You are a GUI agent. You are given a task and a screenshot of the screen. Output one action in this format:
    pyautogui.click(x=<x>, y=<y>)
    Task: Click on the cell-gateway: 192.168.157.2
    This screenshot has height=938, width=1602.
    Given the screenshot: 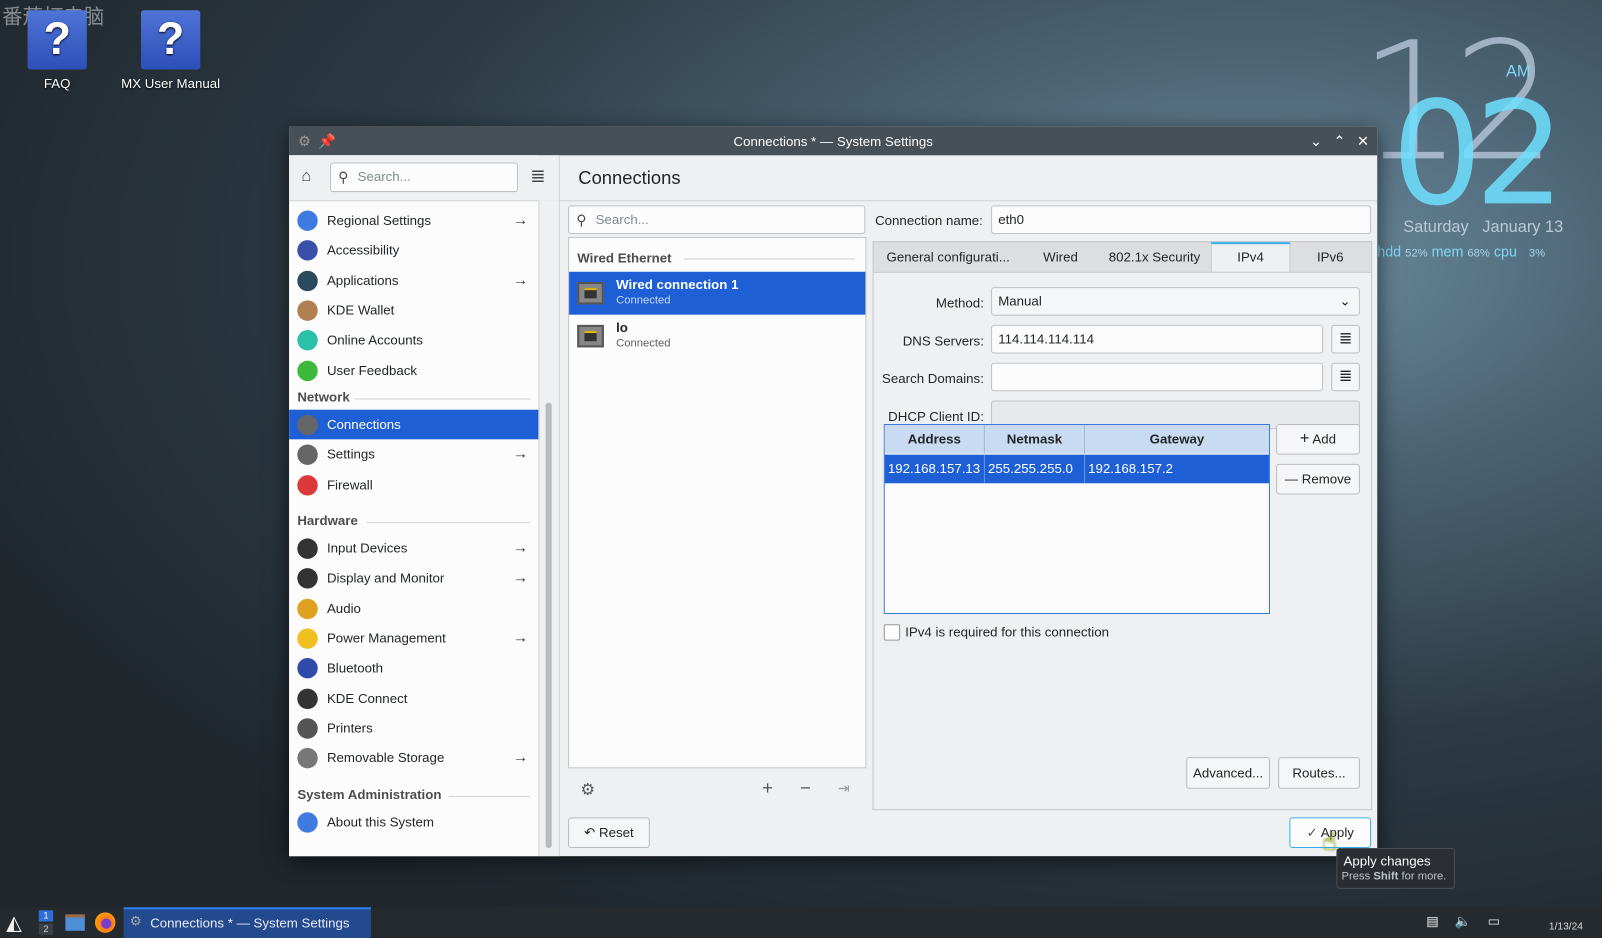 What is the action you would take?
    pyautogui.click(x=1177, y=469)
    